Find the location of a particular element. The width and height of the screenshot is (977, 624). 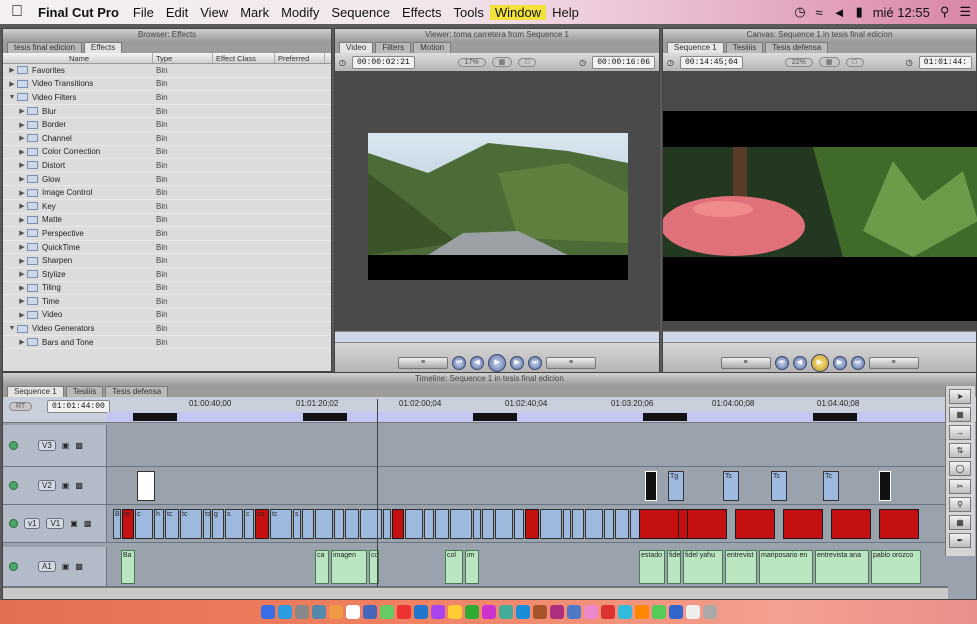

menu-sequence: Sequence is located at coordinates (360, 12).